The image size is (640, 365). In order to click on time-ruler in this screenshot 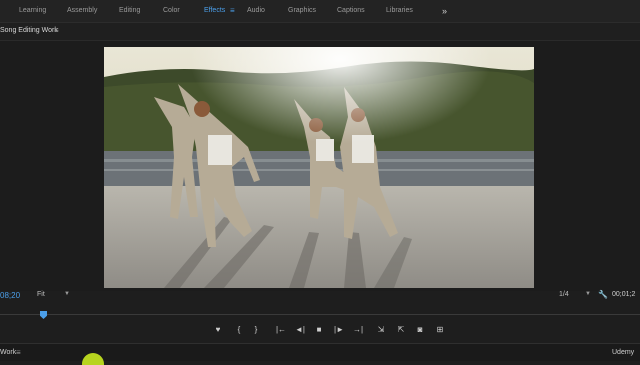, I will do `click(320, 312)`.